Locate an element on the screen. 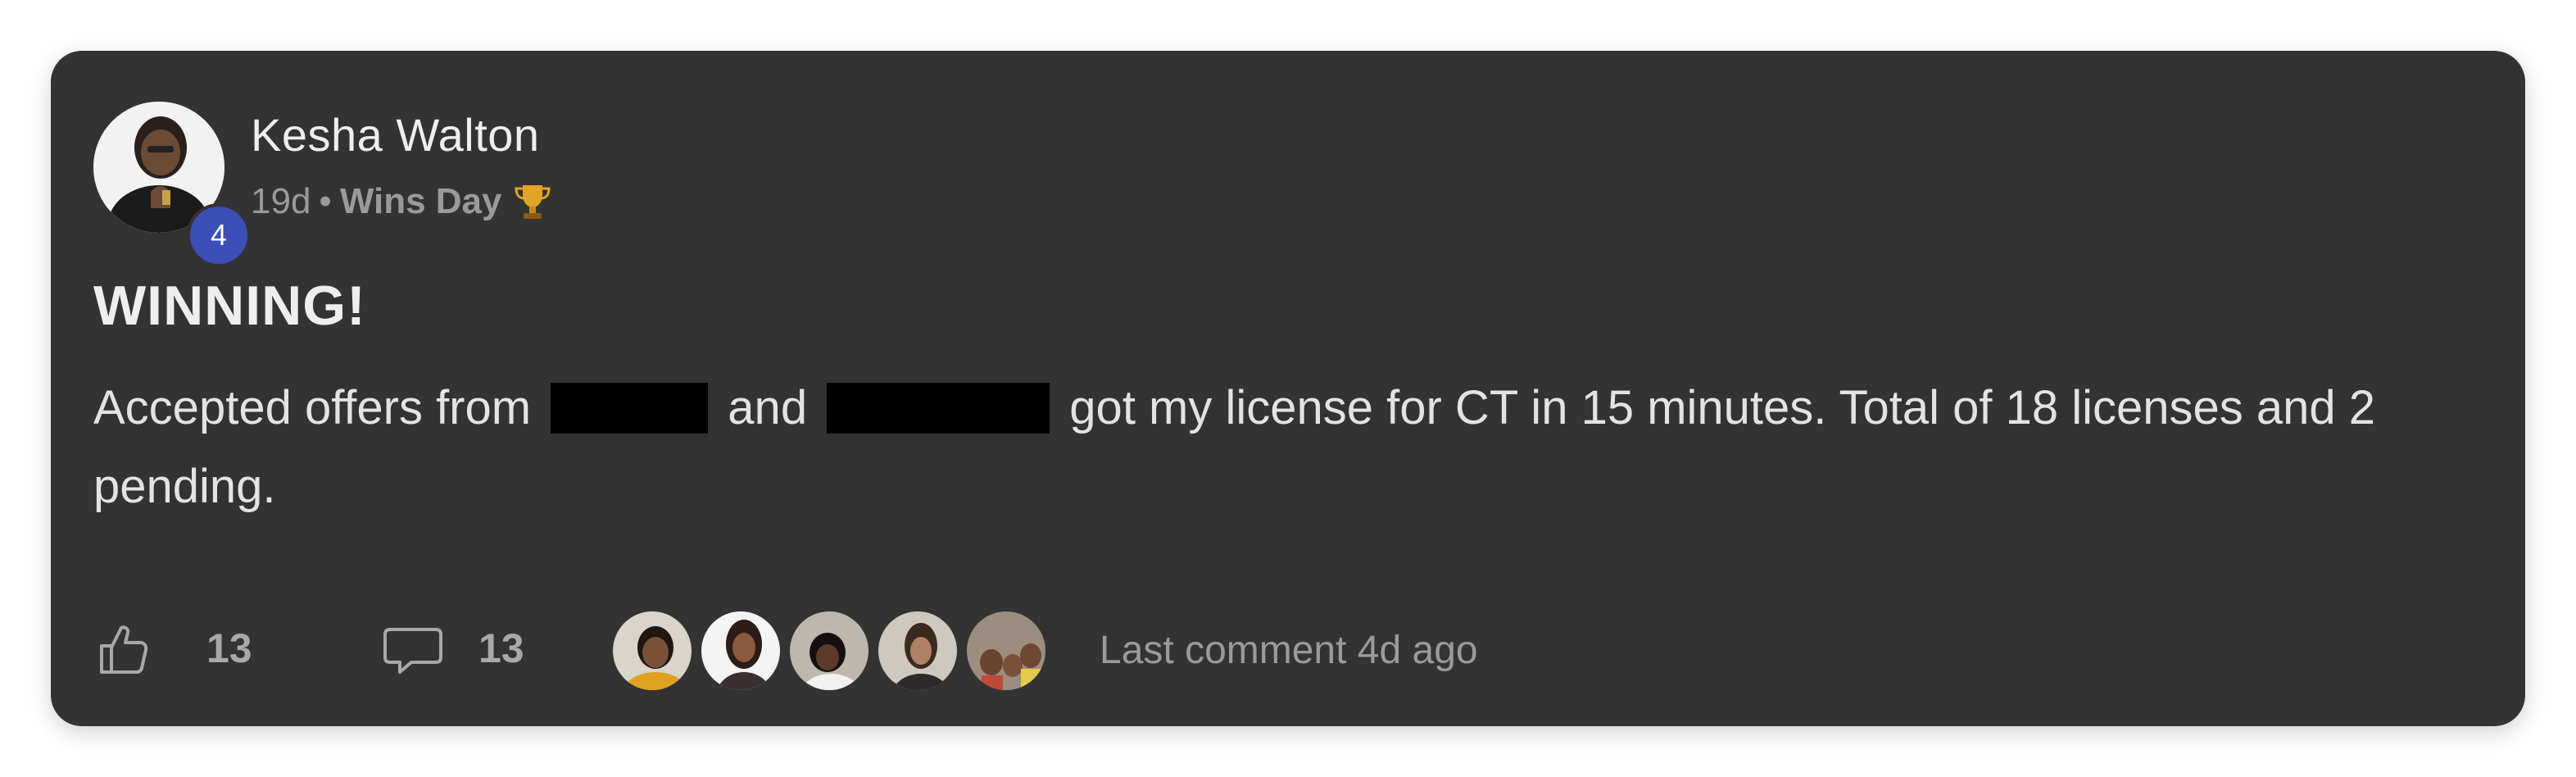 Image resolution: width=2576 pixels, height=777 pixels. post-body-text-2: and is located at coordinates (767, 407).